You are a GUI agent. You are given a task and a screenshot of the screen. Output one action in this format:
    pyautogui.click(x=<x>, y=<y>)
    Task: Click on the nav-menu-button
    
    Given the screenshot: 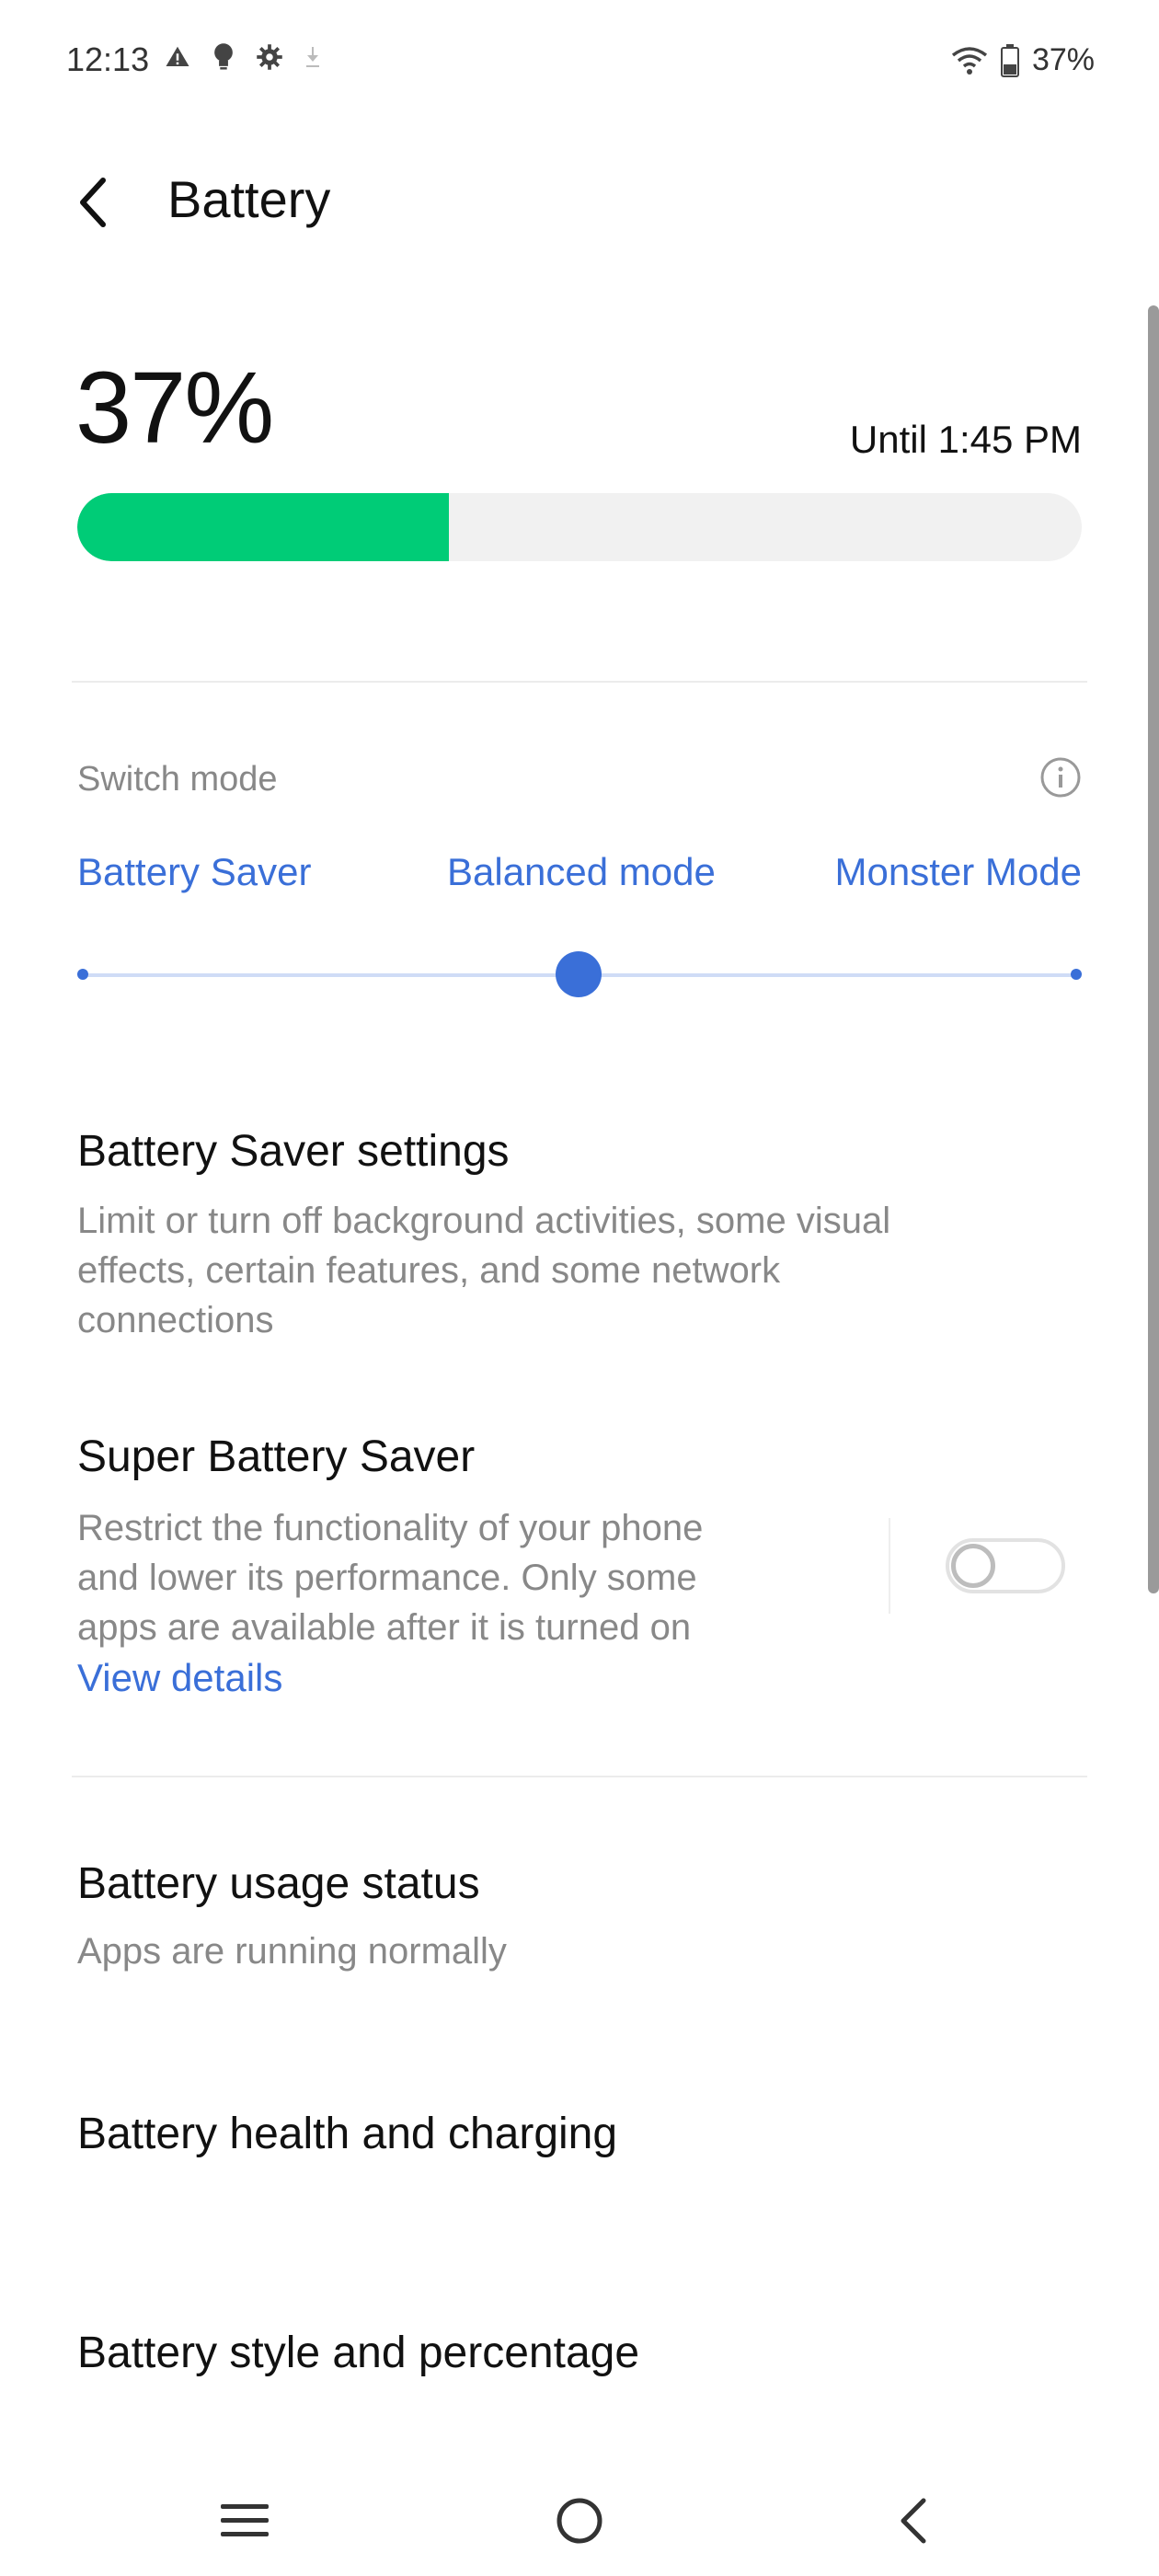 What is the action you would take?
    pyautogui.click(x=244, y=2521)
    